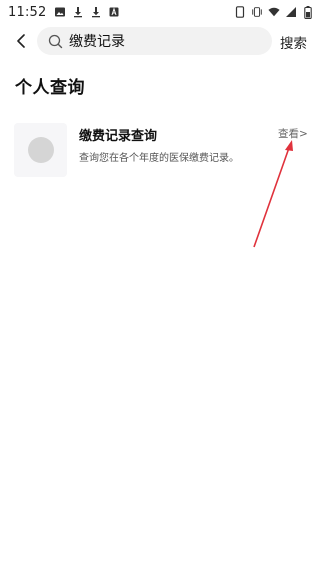 The height and width of the screenshot is (568, 320). I want to click on search-bar: 搜索, so click(160, 41).